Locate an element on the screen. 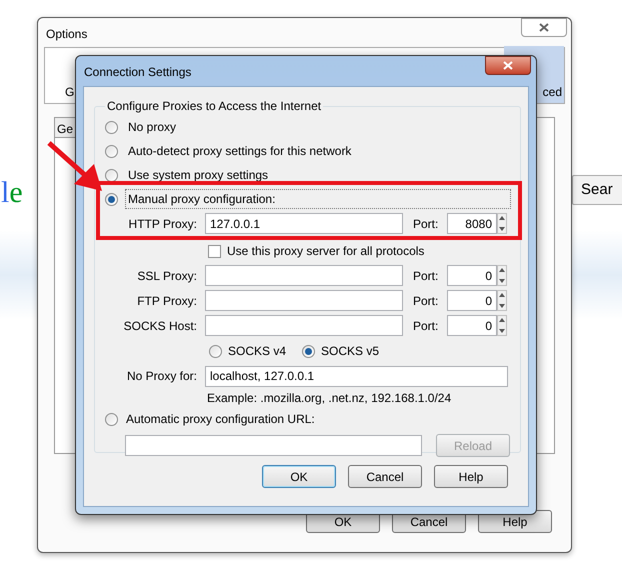 This screenshot has height=570, width=622. dialog-button: Help is located at coordinates (471, 476).